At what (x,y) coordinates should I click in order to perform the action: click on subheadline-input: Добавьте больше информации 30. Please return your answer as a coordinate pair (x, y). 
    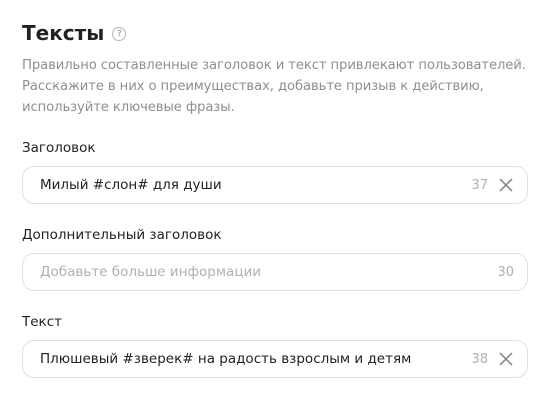
    Looking at the image, I should click on (275, 272).